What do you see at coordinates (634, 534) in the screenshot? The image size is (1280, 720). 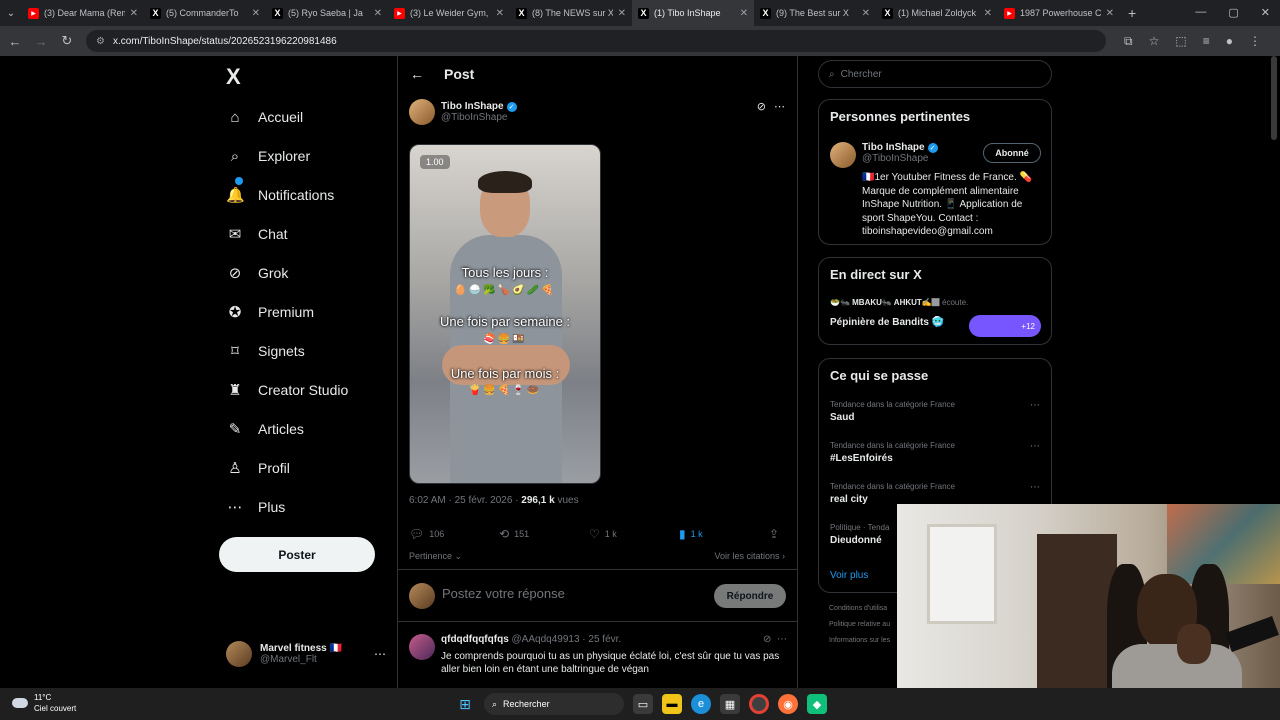 I see `like-action: ♡ 1 k` at bounding box center [634, 534].